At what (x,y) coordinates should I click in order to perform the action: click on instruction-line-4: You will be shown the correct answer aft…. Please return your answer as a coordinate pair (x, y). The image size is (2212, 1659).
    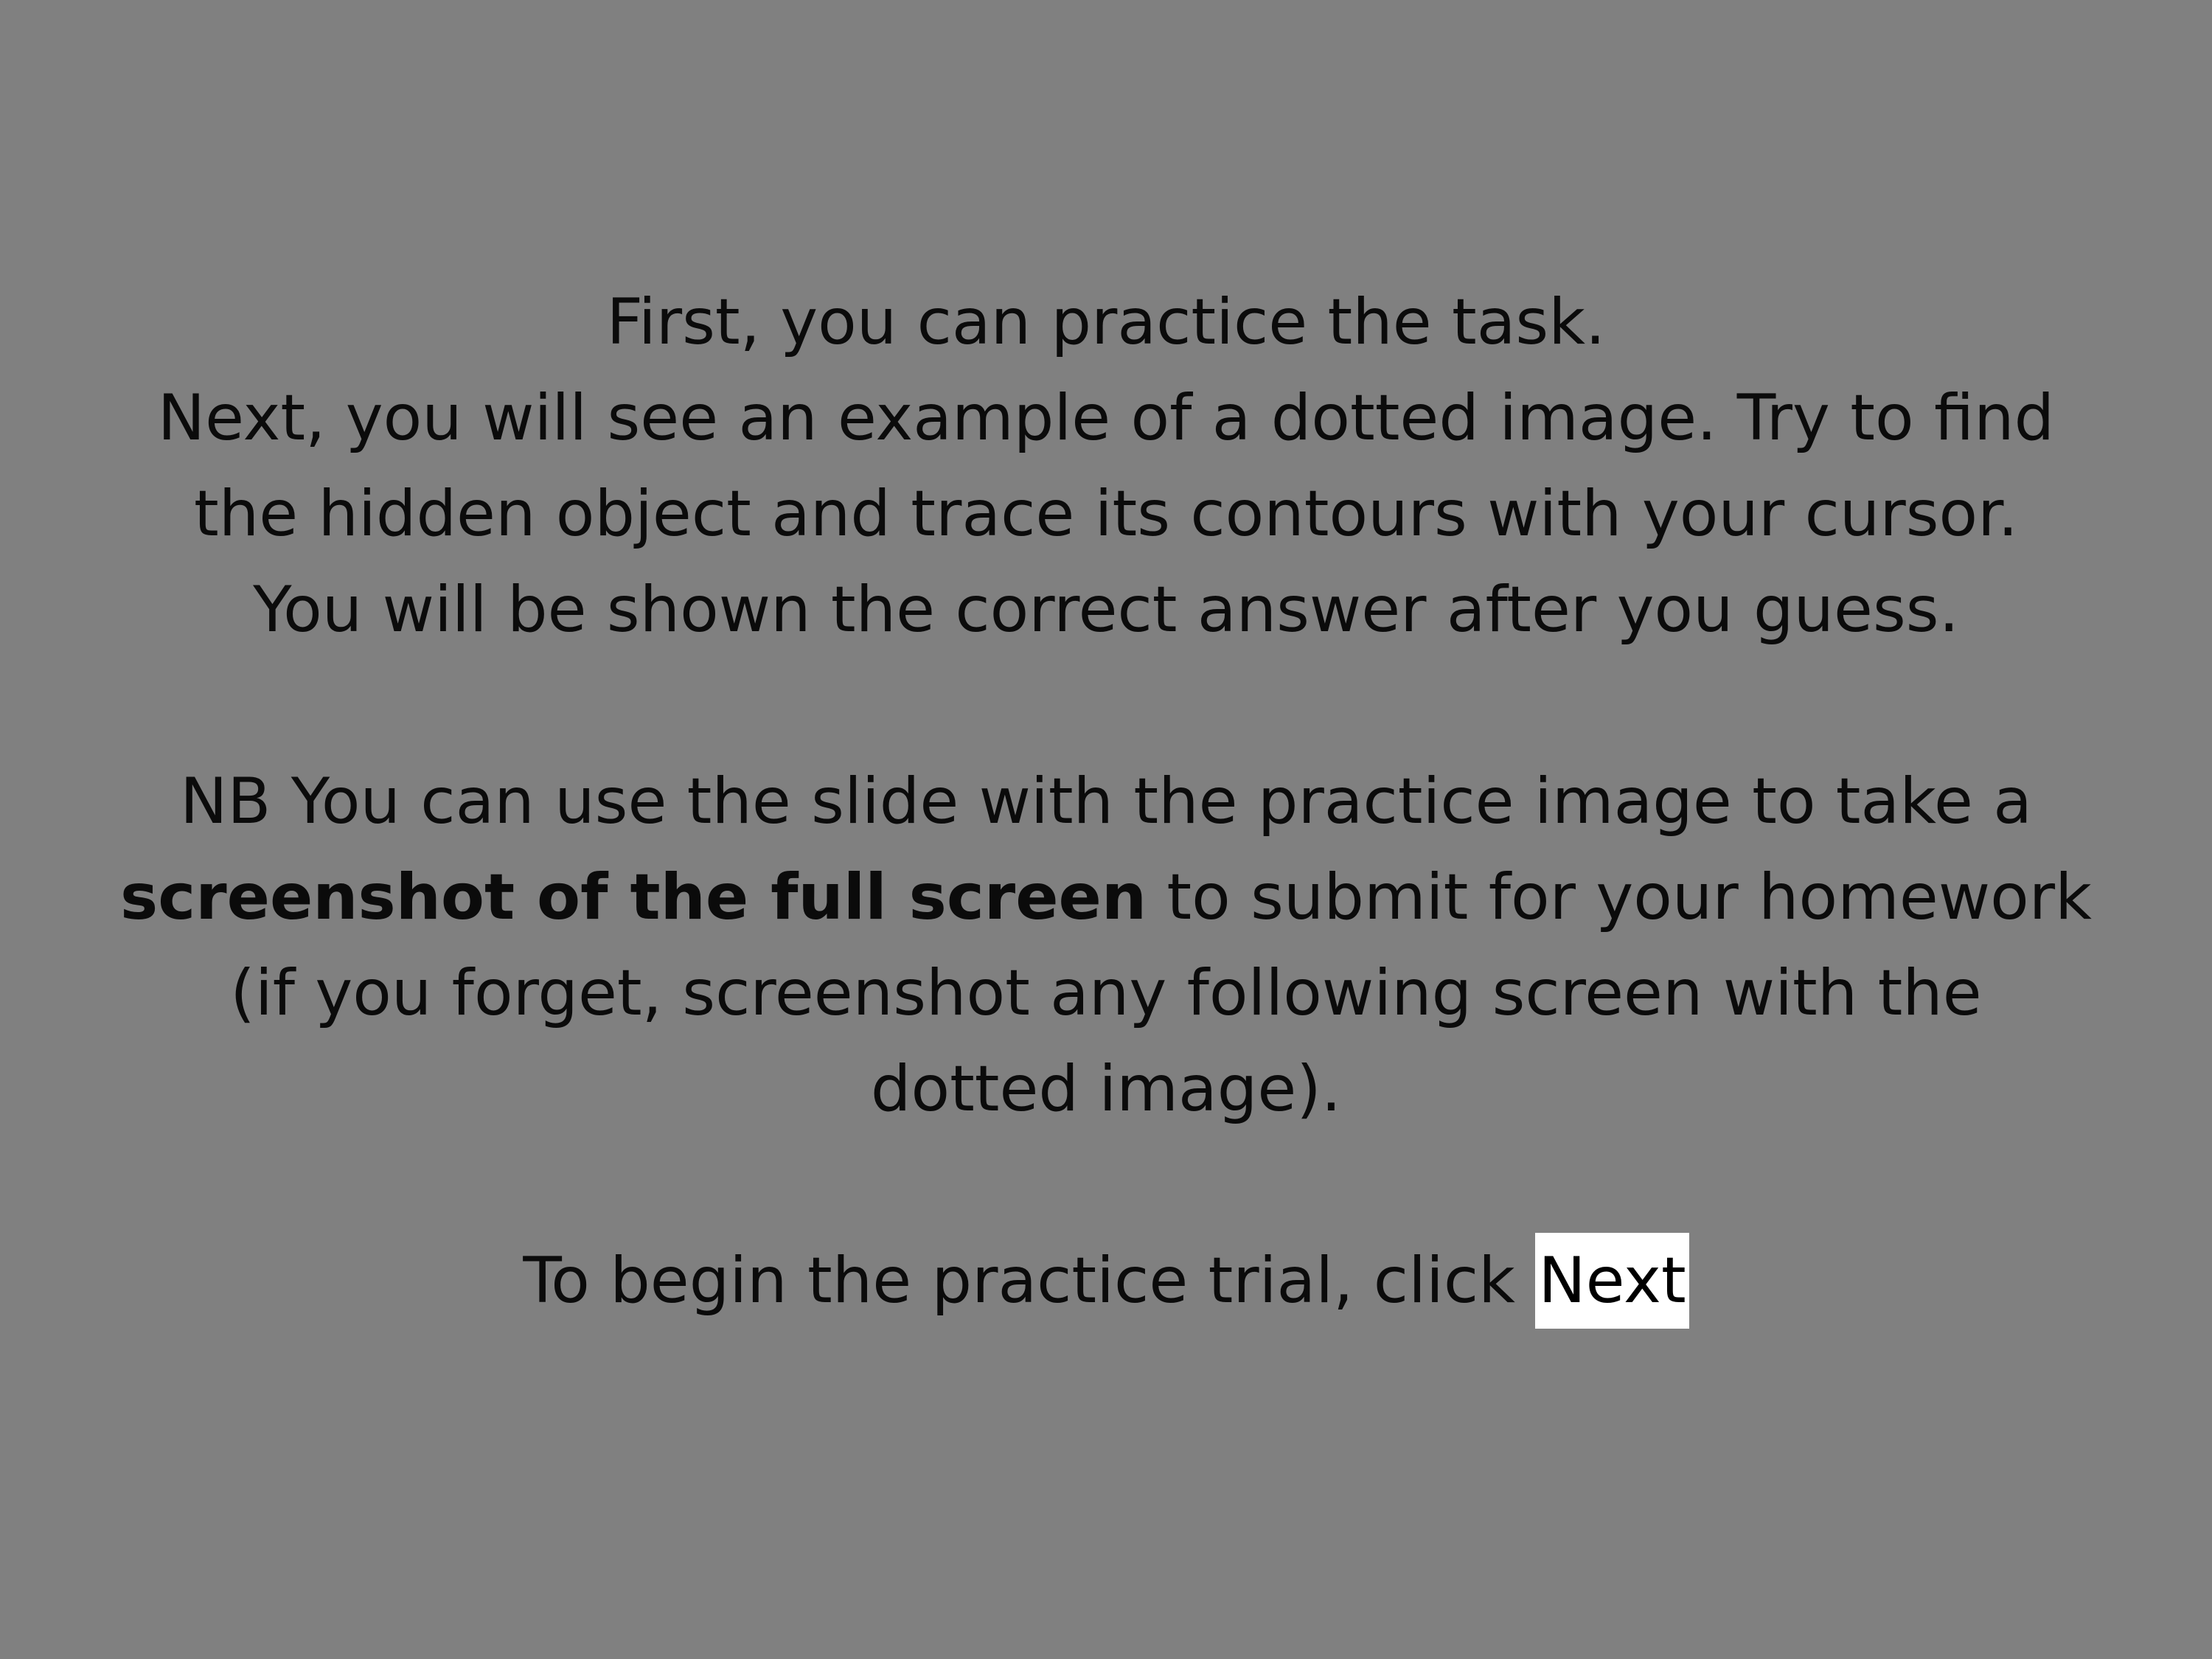
    Looking at the image, I should click on (1106, 610).